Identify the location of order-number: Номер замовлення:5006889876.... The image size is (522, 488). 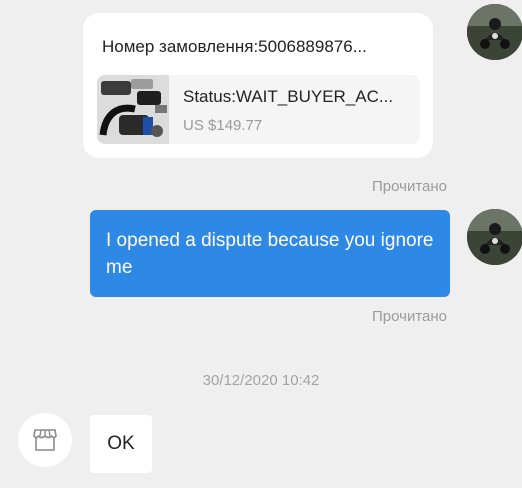
(234, 46).